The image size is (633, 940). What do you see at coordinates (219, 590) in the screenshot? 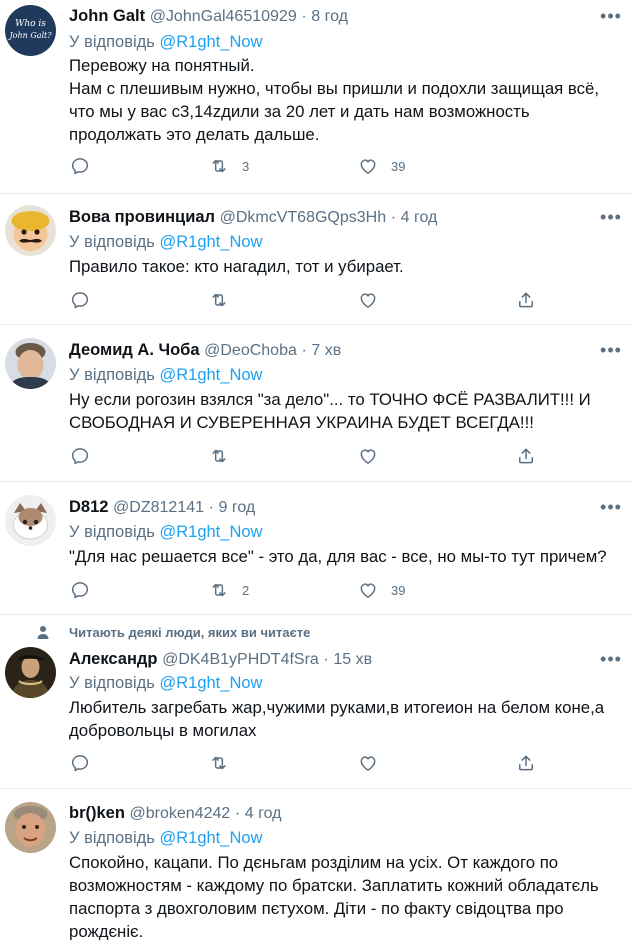
I see `retweet-icon` at bounding box center [219, 590].